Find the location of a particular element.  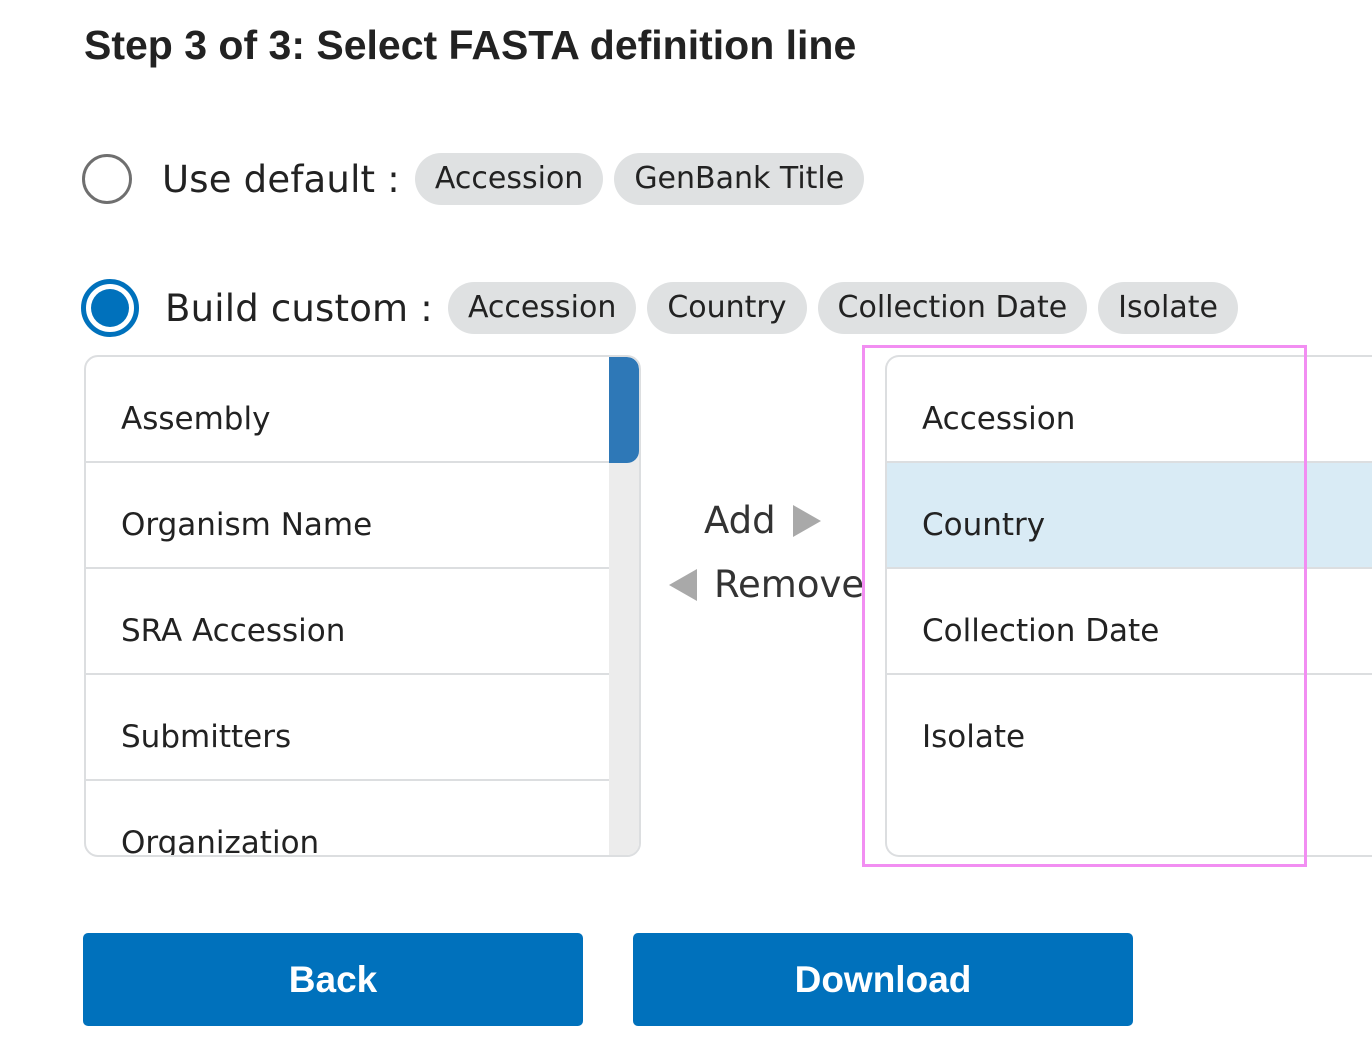

default-chips: Accession GenBank Title is located at coordinates (634, 179).